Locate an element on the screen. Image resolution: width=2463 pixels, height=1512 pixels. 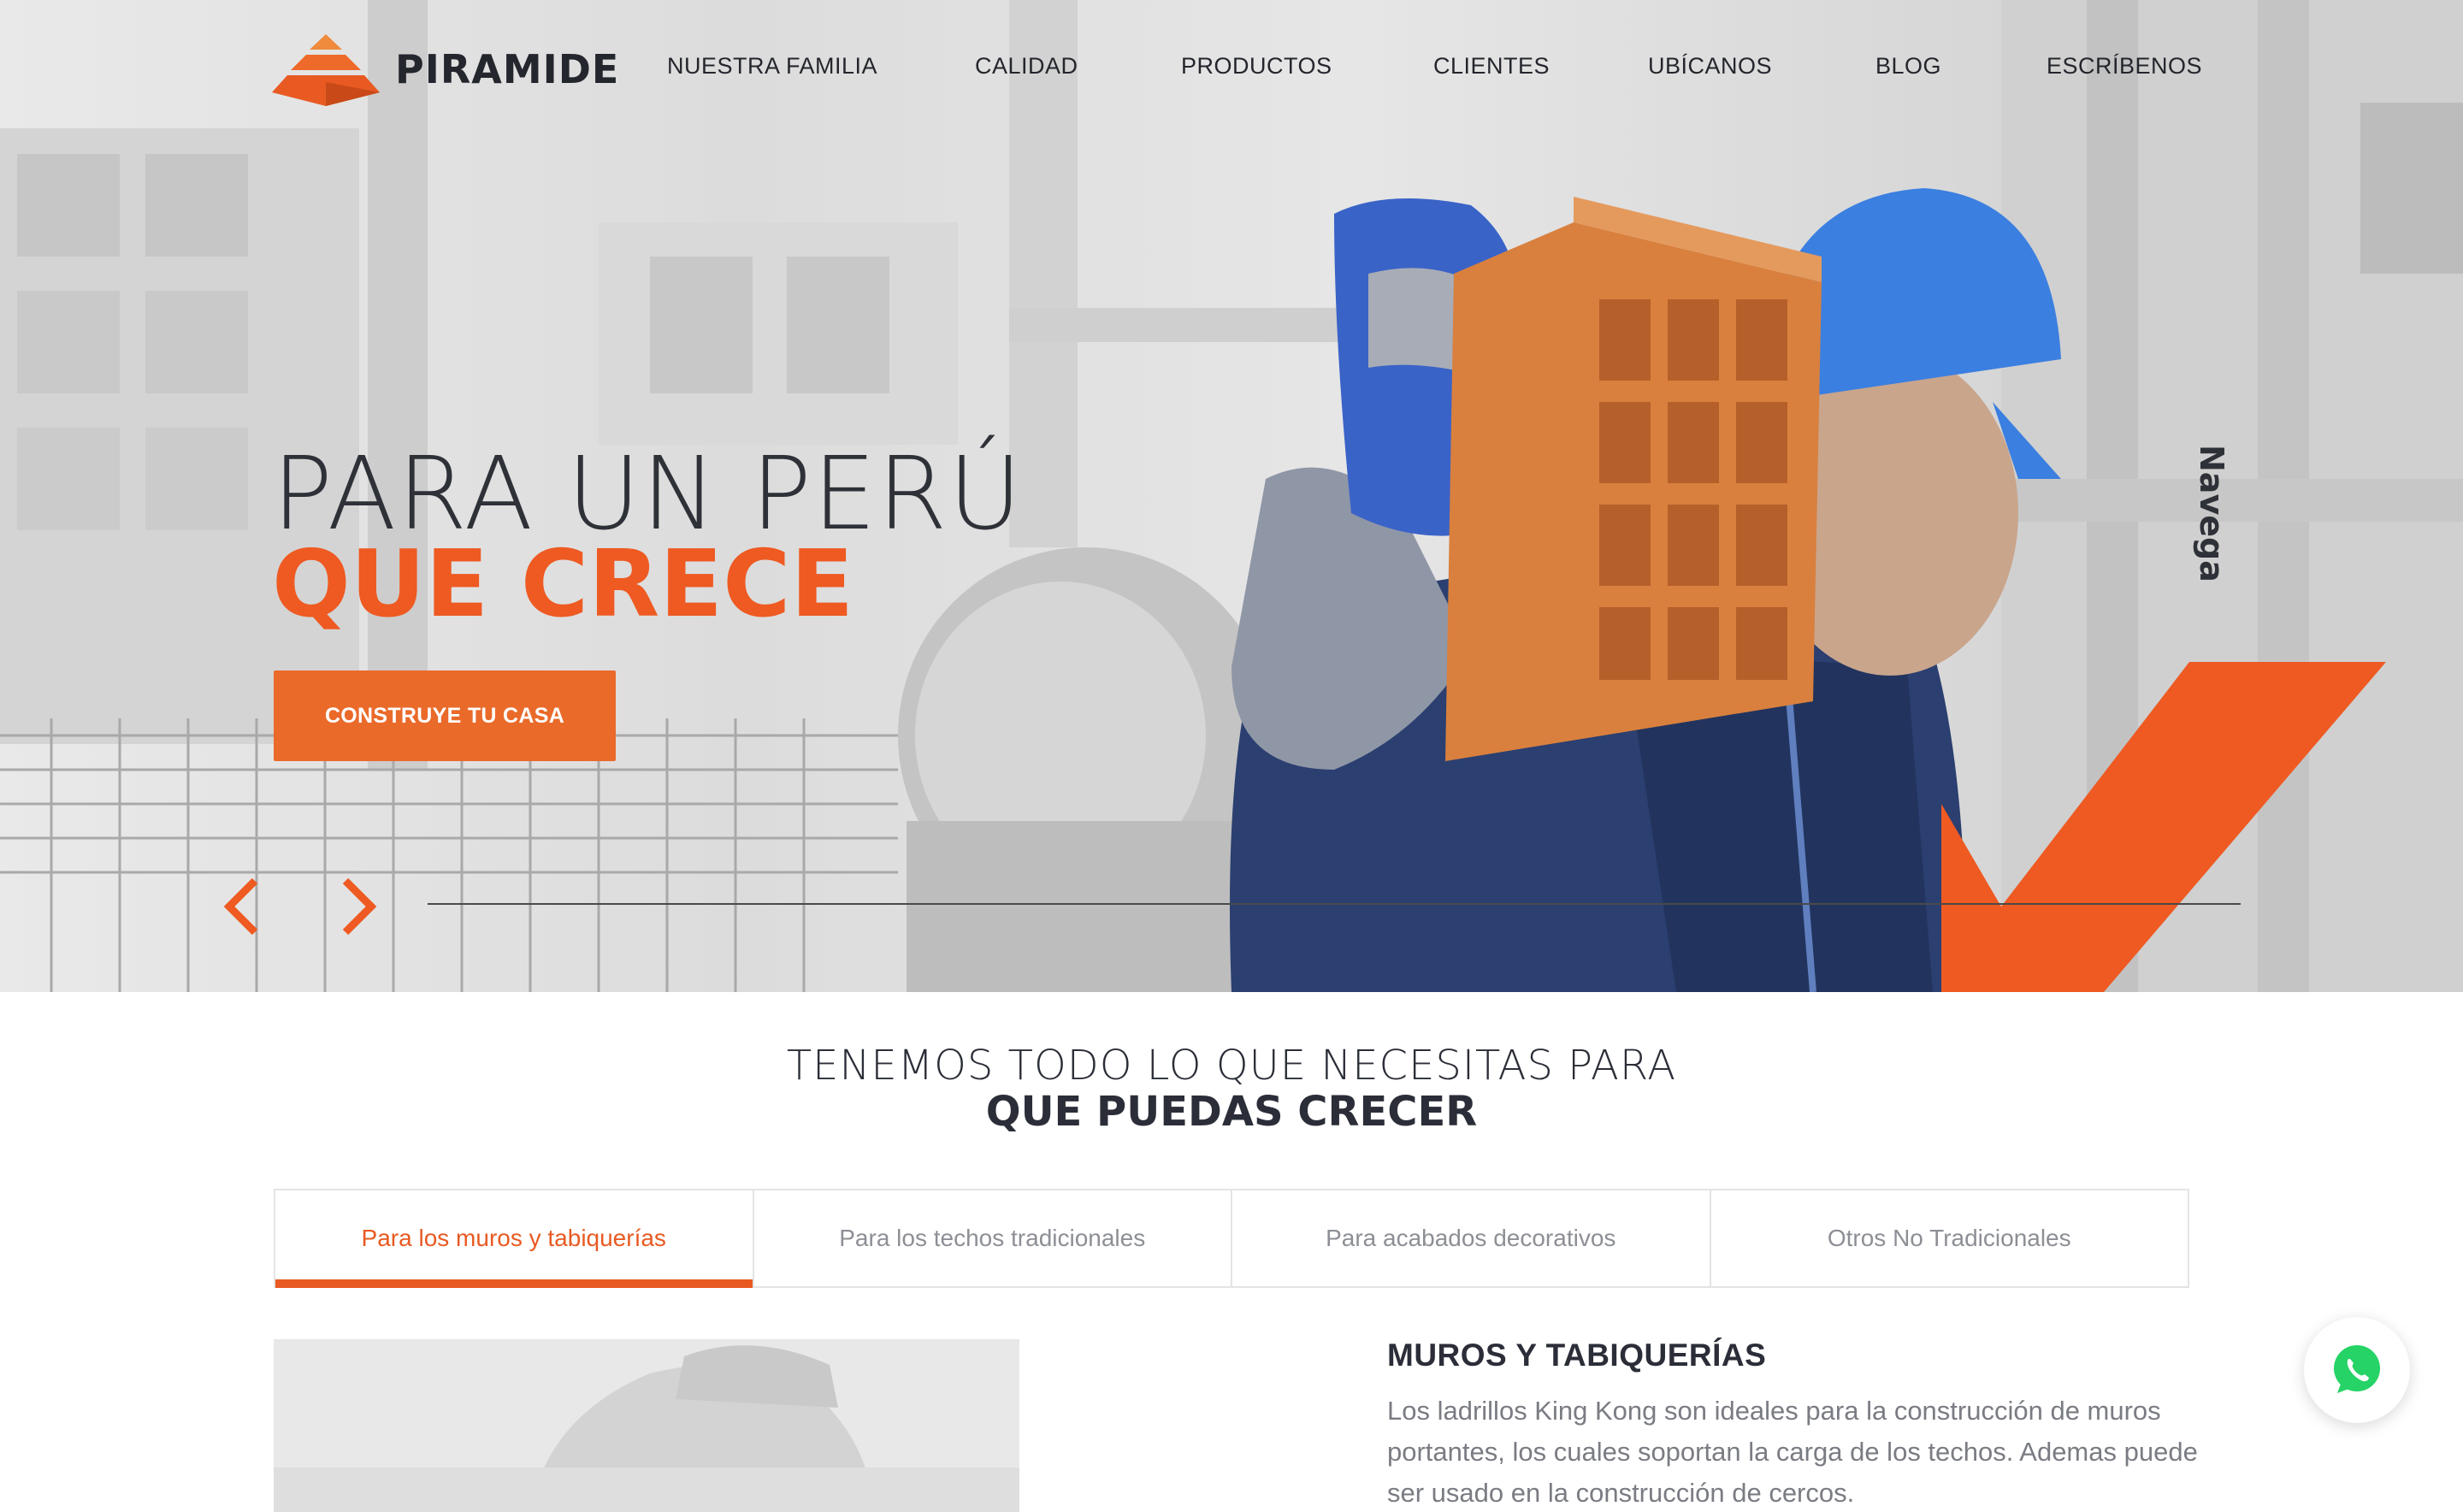
slider-prev-button is located at coordinates (241, 906).